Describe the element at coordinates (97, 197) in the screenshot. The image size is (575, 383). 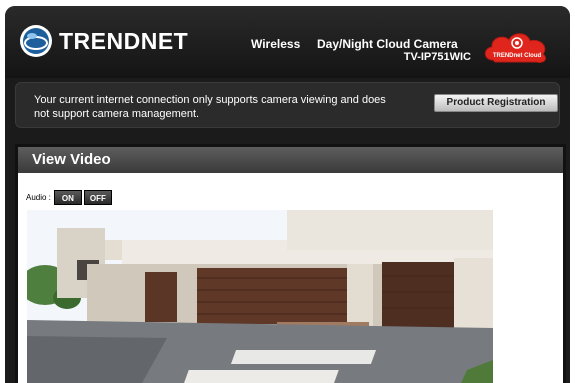
I see `audio-off-button: OFF` at that location.